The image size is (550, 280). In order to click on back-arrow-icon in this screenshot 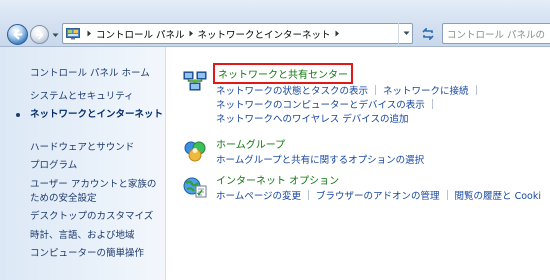, I will do `click(18, 34)`.